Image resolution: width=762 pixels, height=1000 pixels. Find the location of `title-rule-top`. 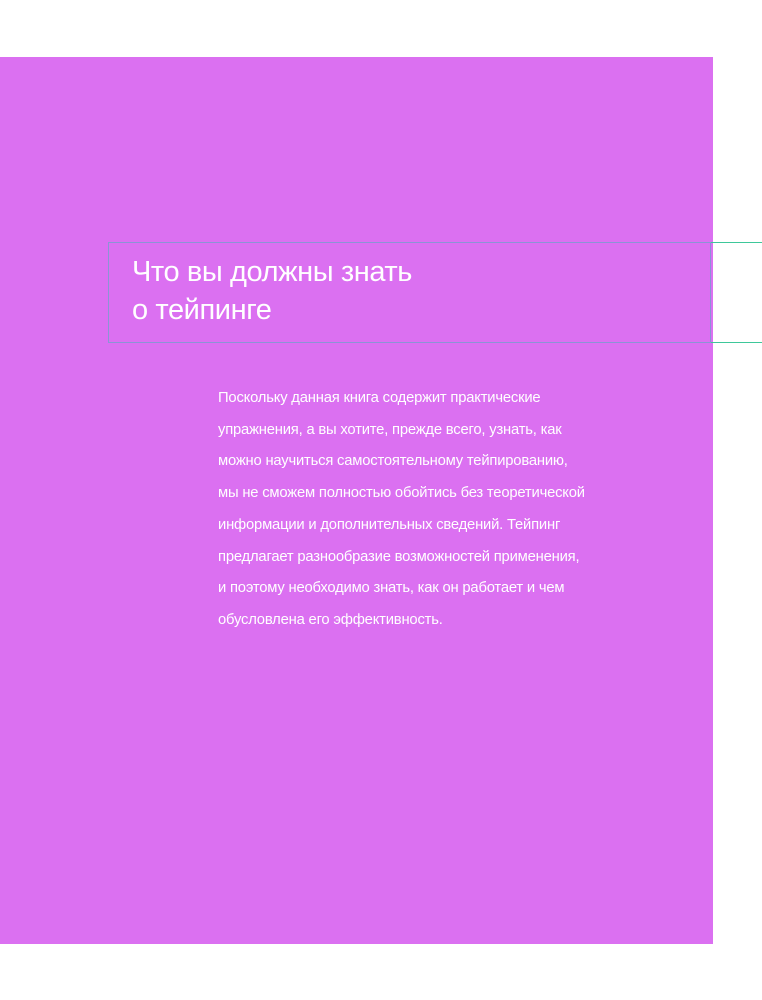

title-rule-top is located at coordinates (736, 242).